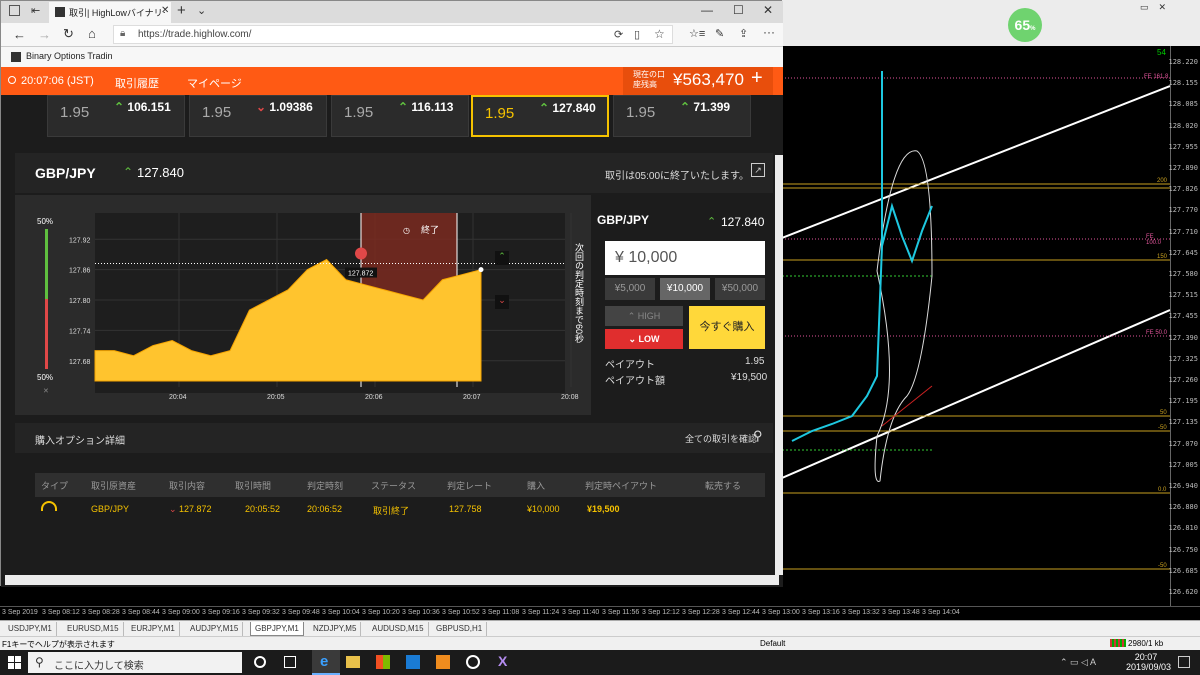  Describe the element at coordinates (114, 486) in the screenshot. I see `col-asset: 取引原資産` at that location.